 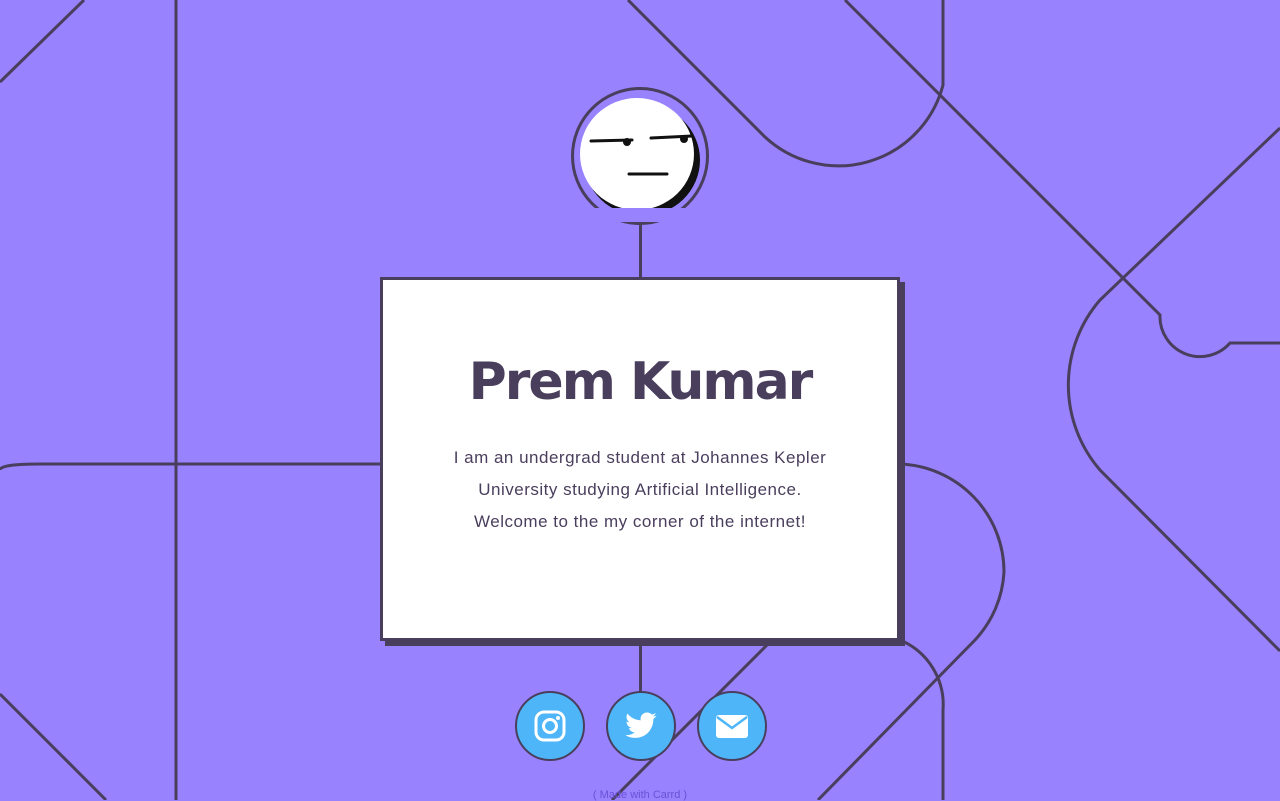 I want to click on avatar, so click(x=640, y=156).